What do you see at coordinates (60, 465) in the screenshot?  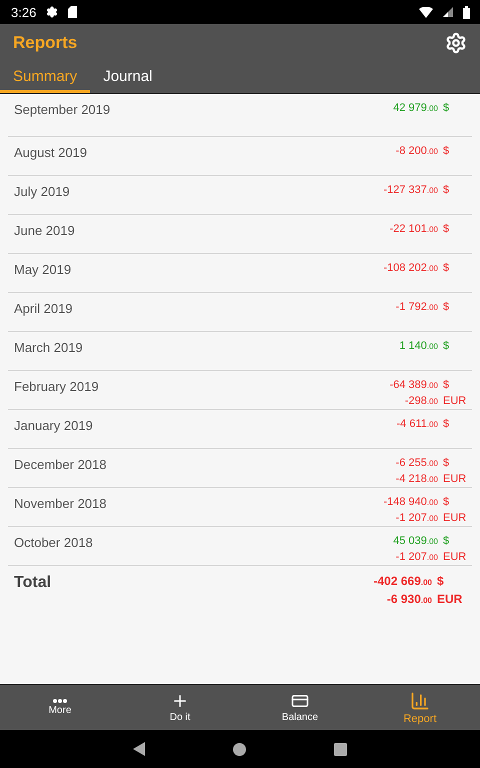 I see `month-label: December 2018` at bounding box center [60, 465].